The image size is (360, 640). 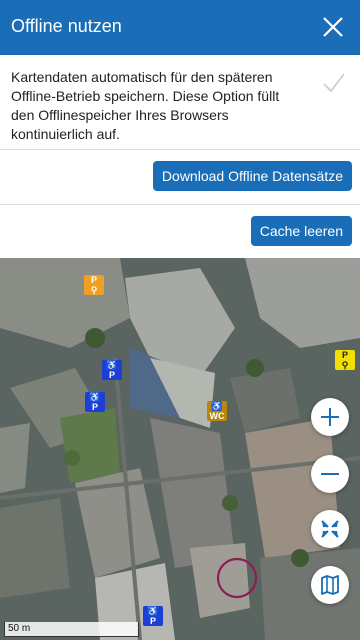 I want to click on dialog-title: Offline nutzen, so click(x=66, y=26).